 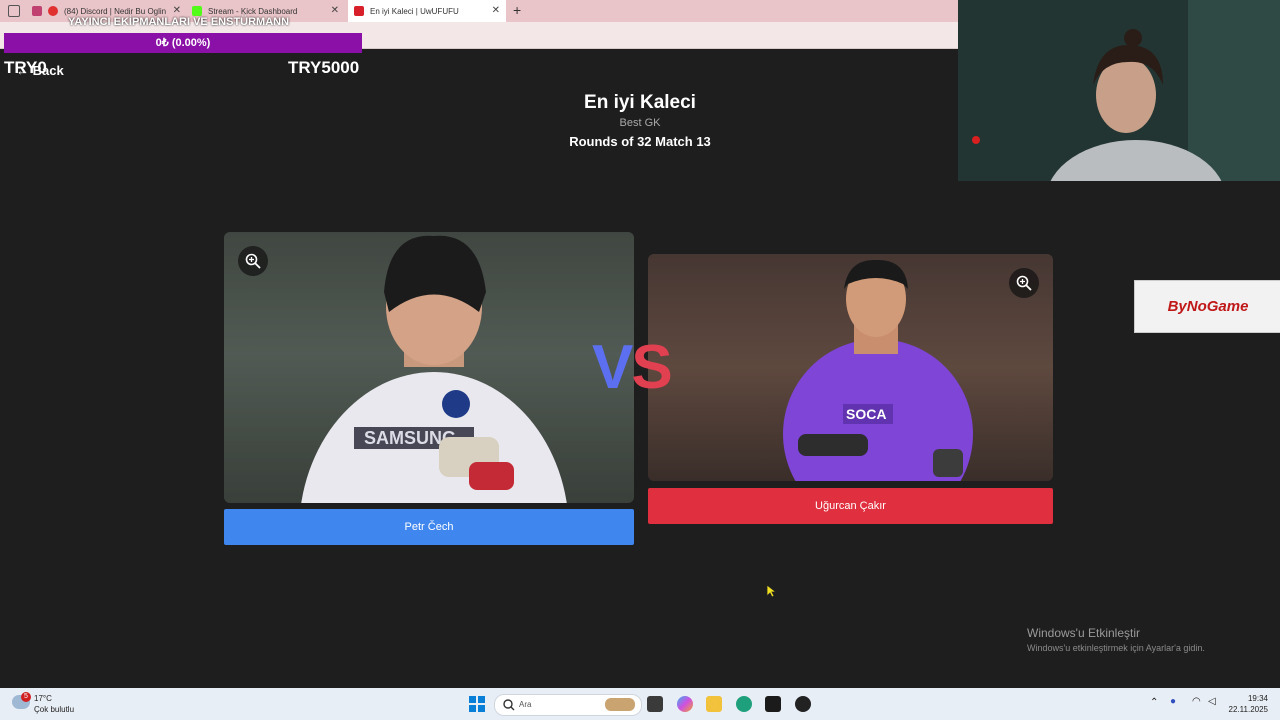 What do you see at coordinates (1083, 633) in the screenshot?
I see `activation-watermark-title: Windows'u Etkinleştir` at bounding box center [1083, 633].